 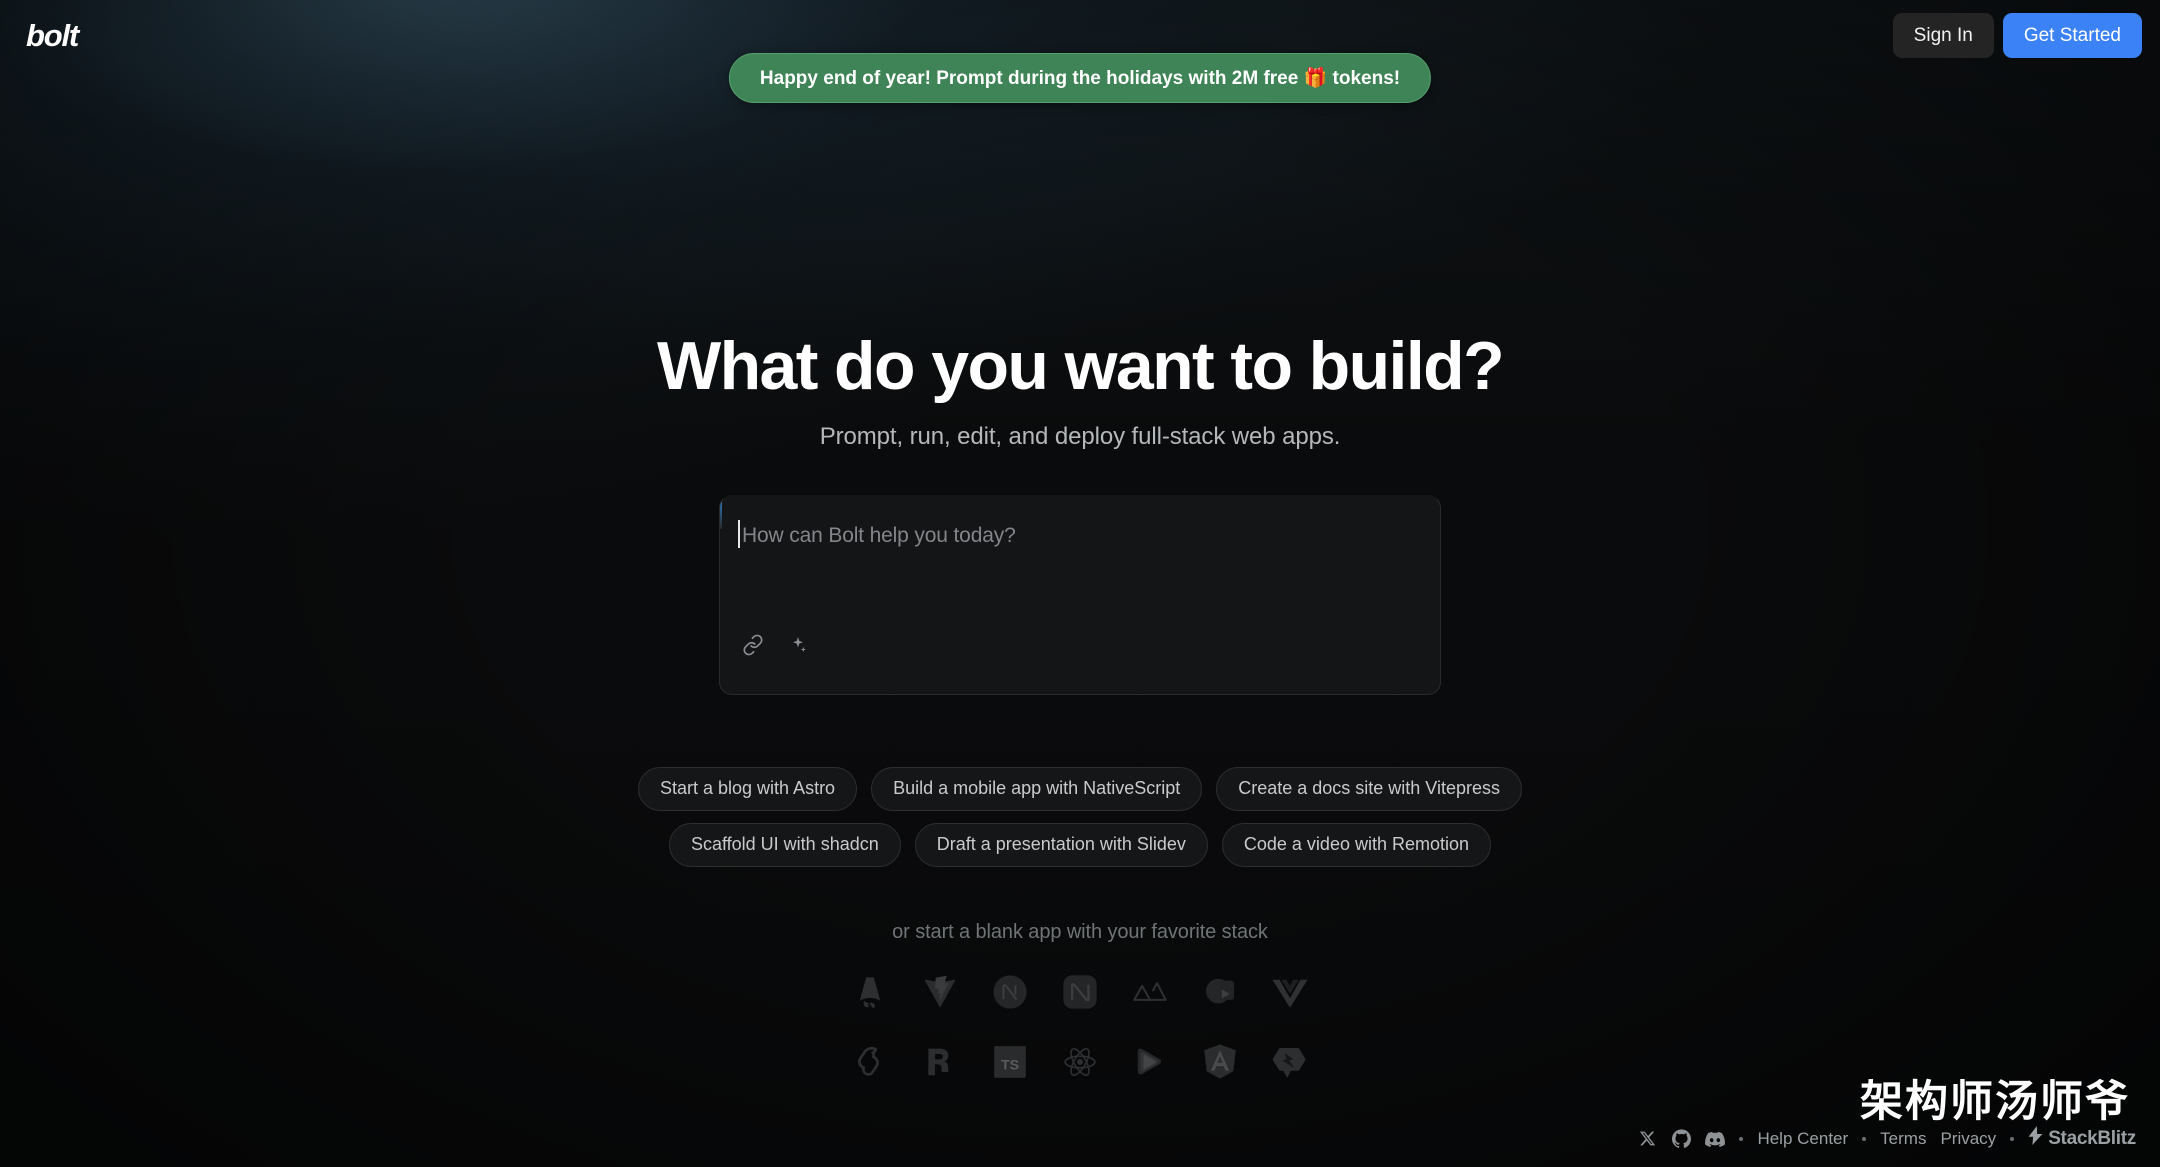 What do you see at coordinates (1290, 1062) in the screenshot?
I see `qwik-icon` at bounding box center [1290, 1062].